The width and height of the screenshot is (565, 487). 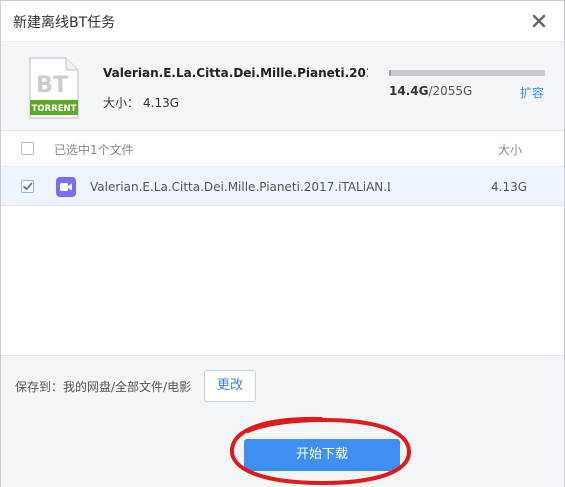 What do you see at coordinates (282, 148) in the screenshot?
I see `file-list-header: 已选中1个文件 大小` at bounding box center [282, 148].